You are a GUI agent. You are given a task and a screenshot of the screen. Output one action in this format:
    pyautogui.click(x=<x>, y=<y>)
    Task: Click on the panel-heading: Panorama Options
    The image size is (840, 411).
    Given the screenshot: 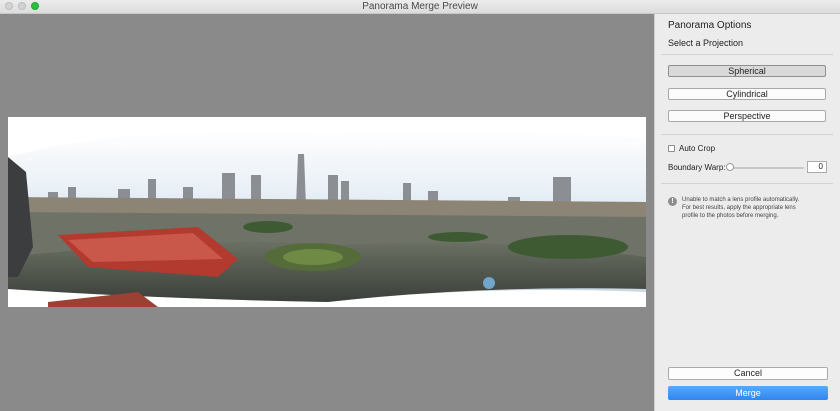 What is the action you would take?
    pyautogui.click(x=710, y=25)
    